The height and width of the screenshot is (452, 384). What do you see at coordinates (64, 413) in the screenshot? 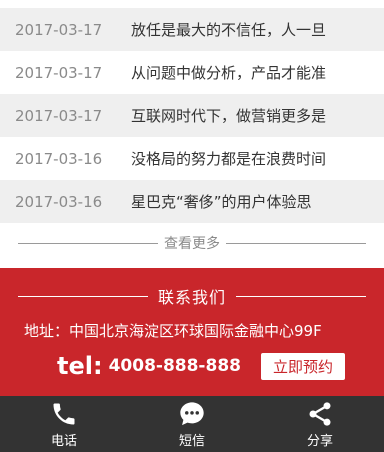
I see `phone-icon` at bounding box center [64, 413].